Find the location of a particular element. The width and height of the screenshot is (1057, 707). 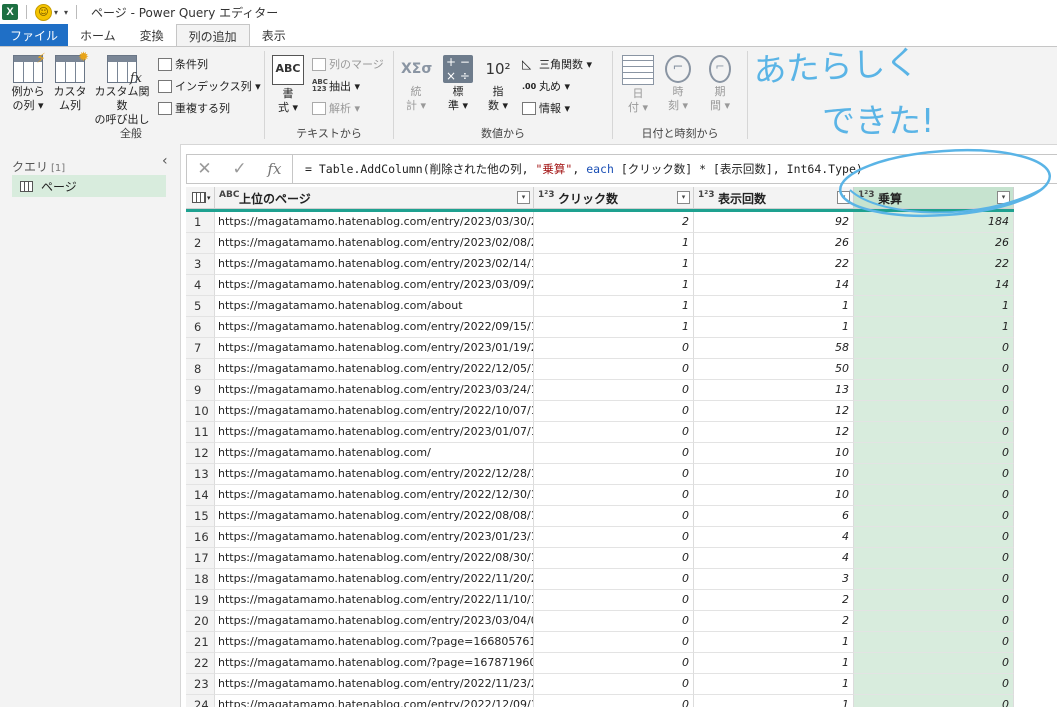

row-index: 16 is located at coordinates (200, 537).